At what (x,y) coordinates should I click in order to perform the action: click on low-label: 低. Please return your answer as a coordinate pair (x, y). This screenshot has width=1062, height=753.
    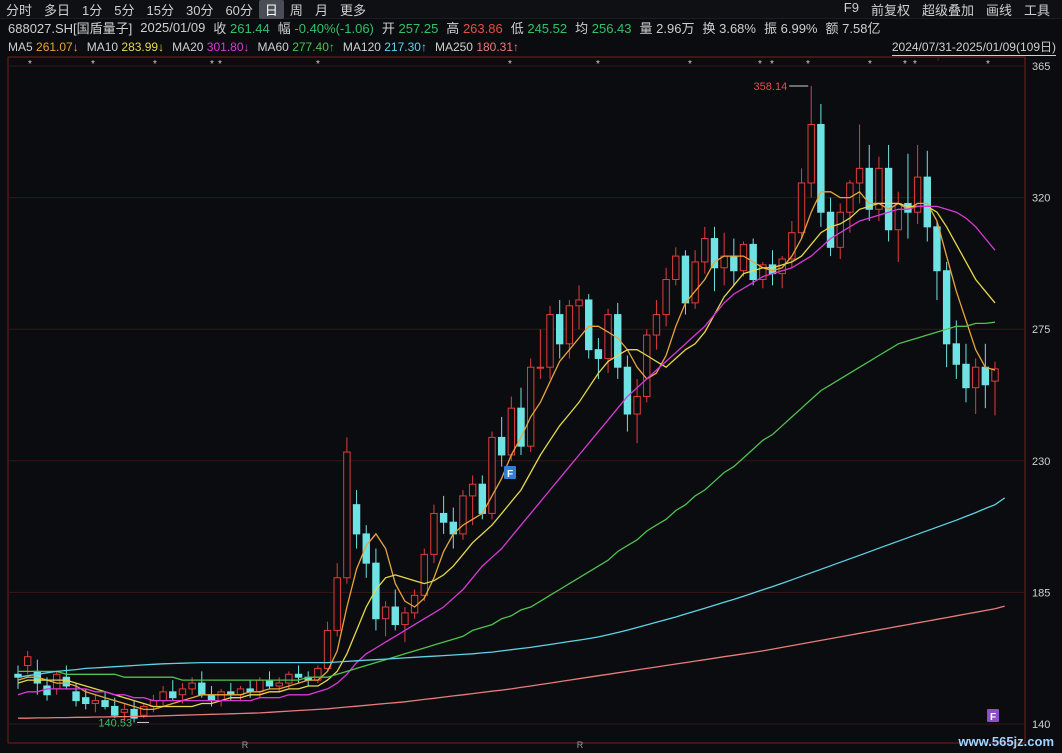
    Looking at the image, I should click on (517, 28).